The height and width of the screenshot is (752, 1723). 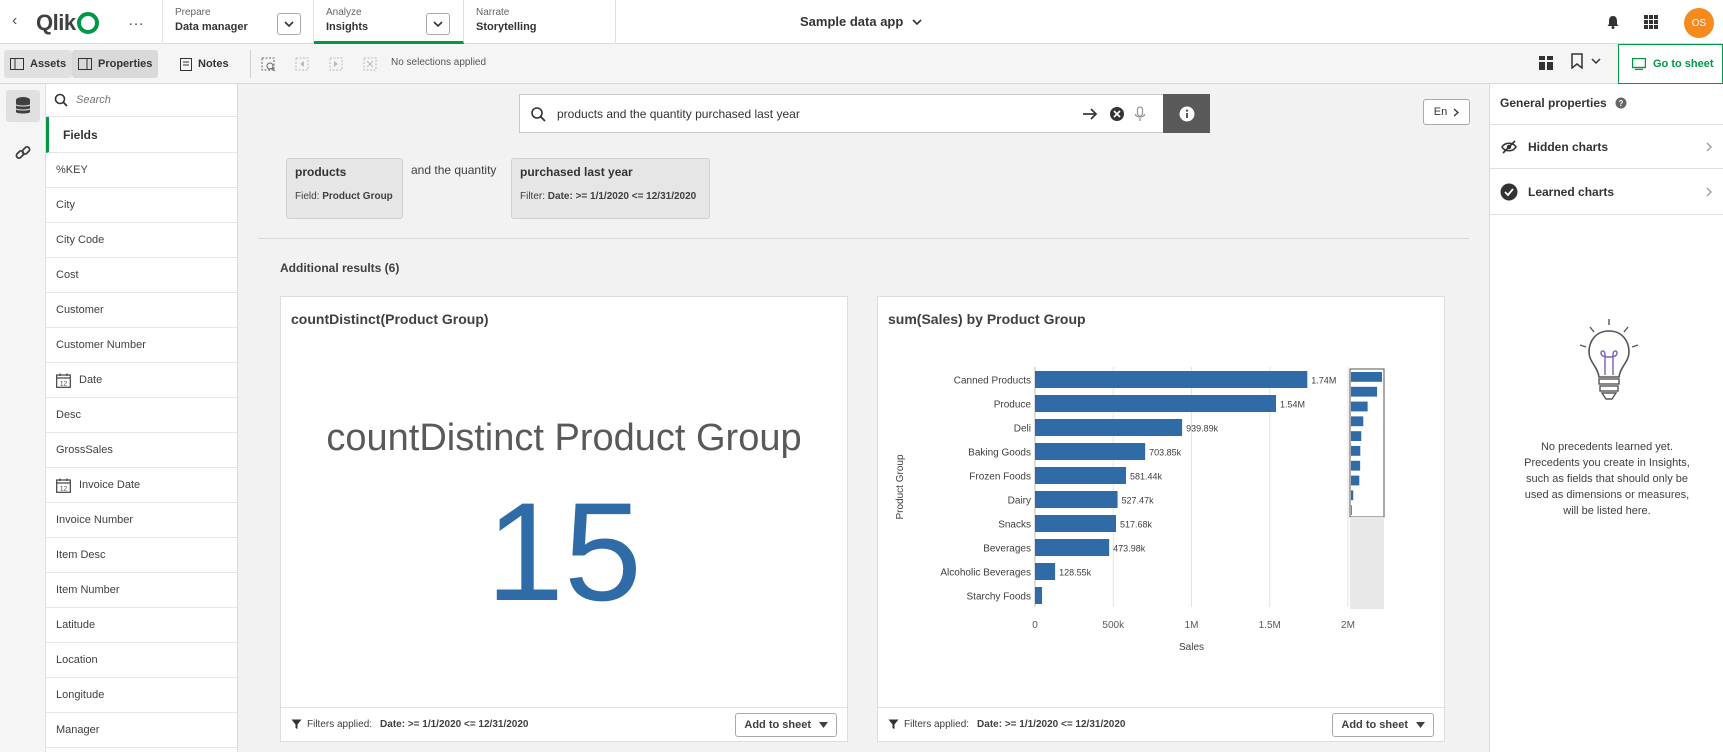 I want to click on info-icon, so click(x=1186, y=113).